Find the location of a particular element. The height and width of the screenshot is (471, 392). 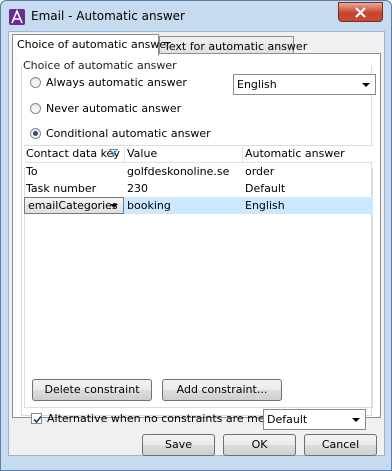

table-row: Task number 230 Default is located at coordinates (198, 188).